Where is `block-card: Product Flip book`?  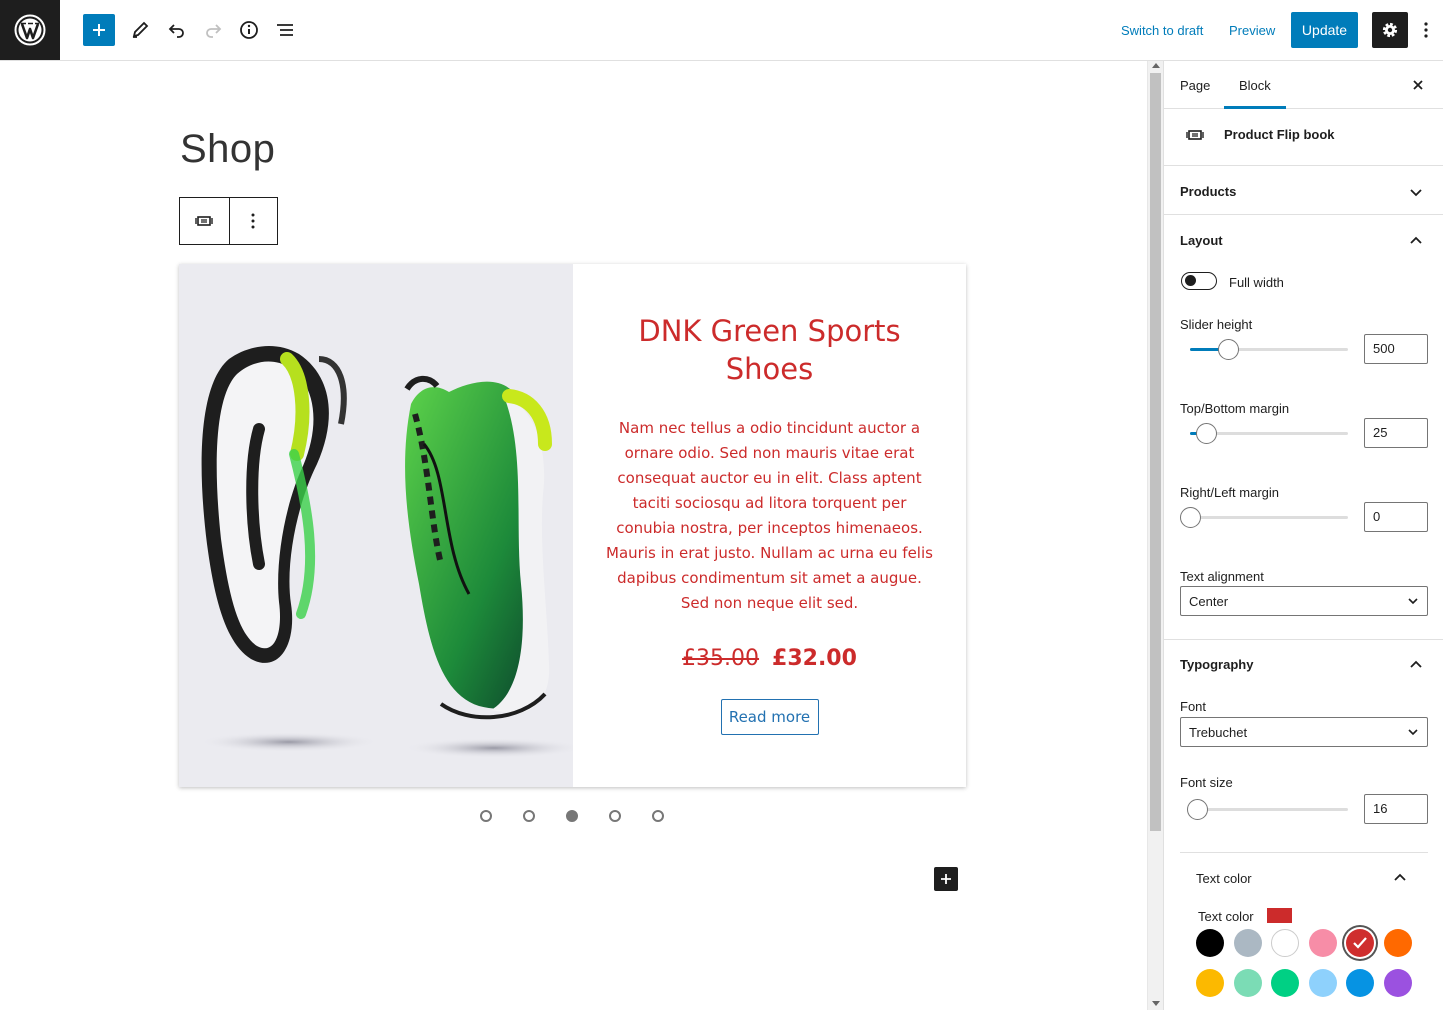
block-card: Product Flip book is located at coordinates (1303, 137).